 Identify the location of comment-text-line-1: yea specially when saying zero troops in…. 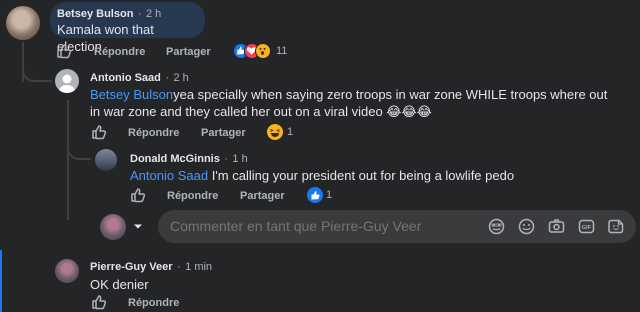
(390, 94).